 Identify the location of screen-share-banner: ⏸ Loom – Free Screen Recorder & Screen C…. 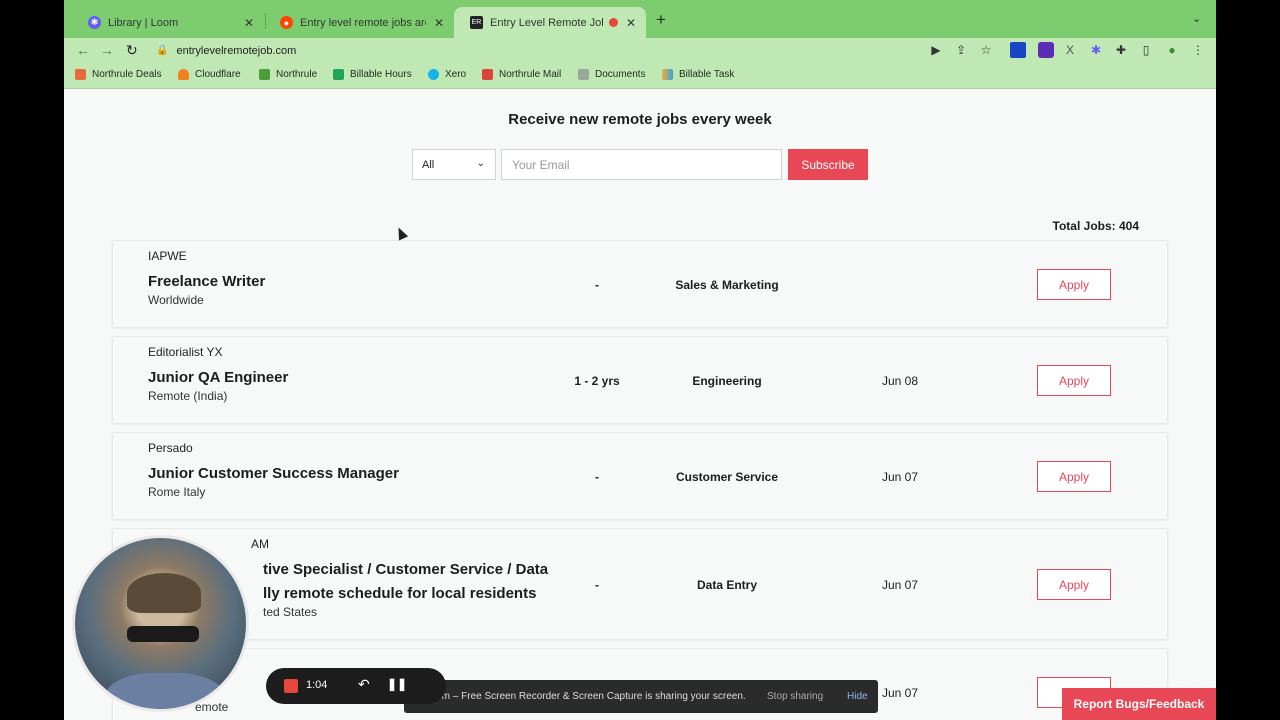
(641, 696).